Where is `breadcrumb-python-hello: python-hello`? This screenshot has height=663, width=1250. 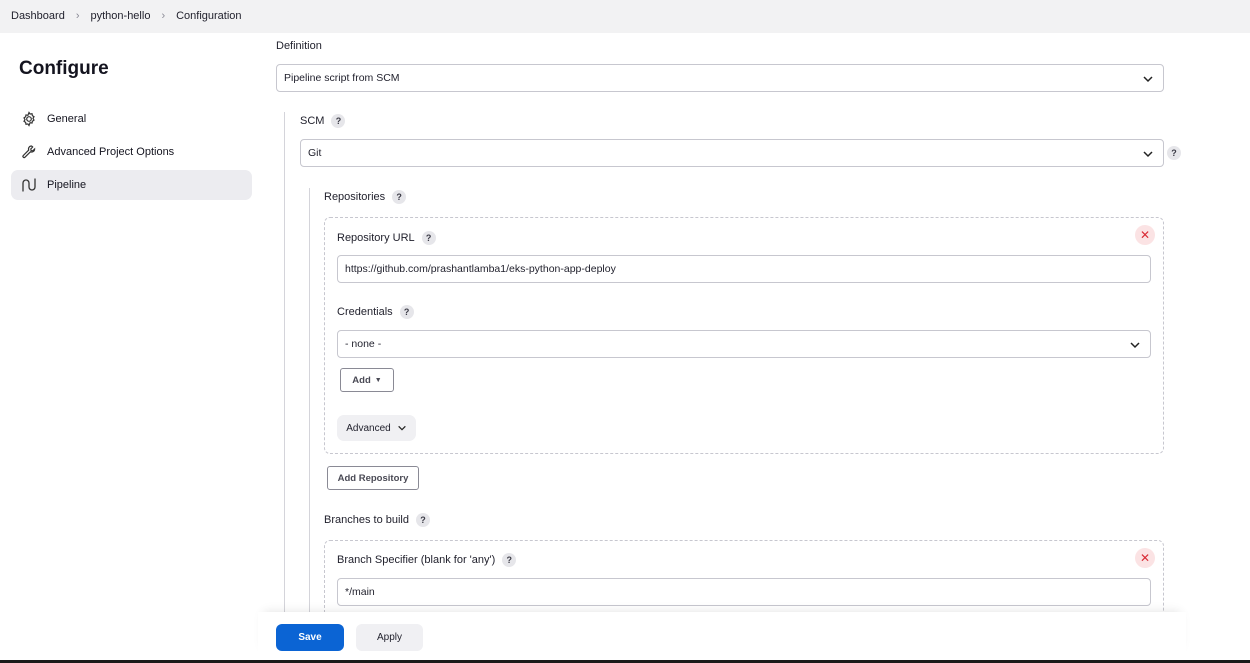
breadcrumb-python-hello: python-hello is located at coordinates (121, 16).